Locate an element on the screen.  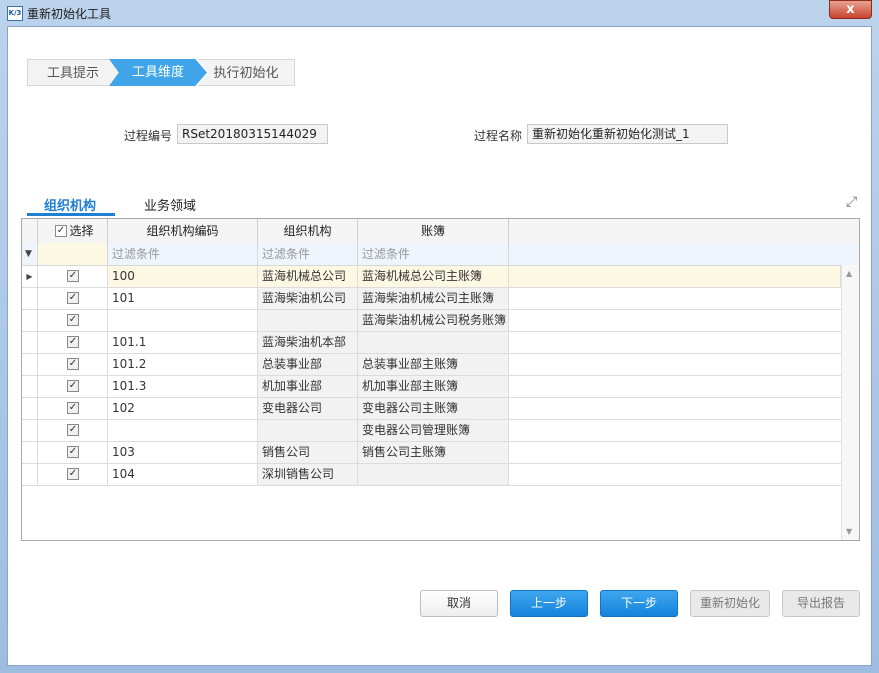
next-button: 下一步 is located at coordinates (639, 603).